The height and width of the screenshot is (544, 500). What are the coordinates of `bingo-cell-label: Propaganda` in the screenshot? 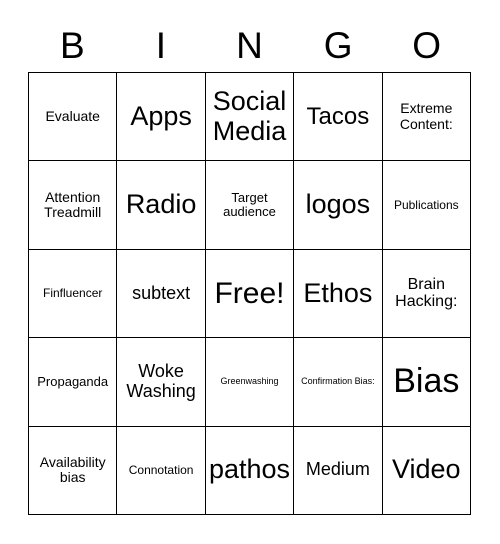 It's located at (73, 381).